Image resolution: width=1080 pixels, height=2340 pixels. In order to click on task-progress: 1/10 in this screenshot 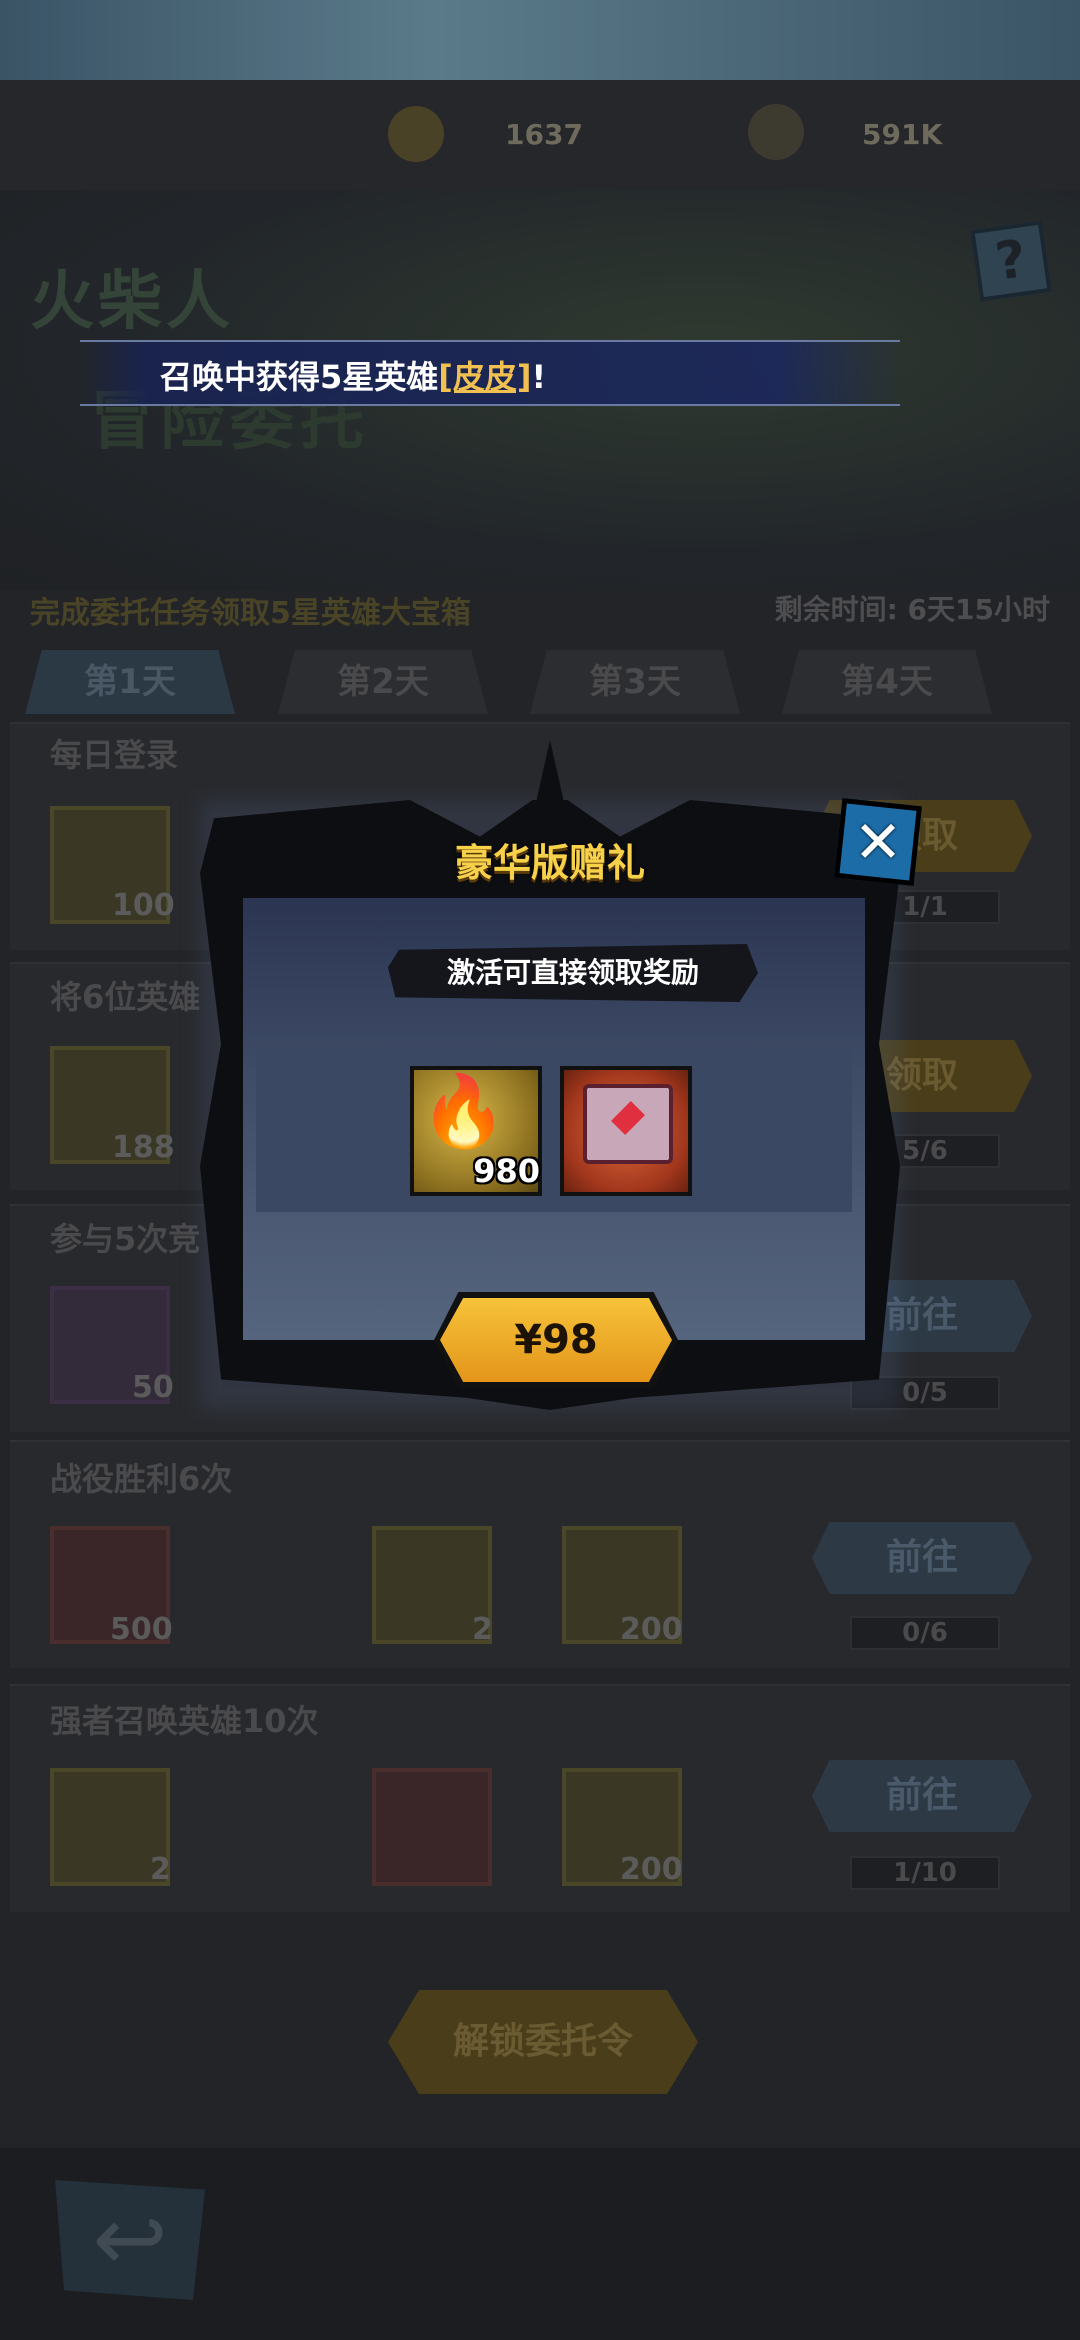, I will do `click(925, 1873)`.